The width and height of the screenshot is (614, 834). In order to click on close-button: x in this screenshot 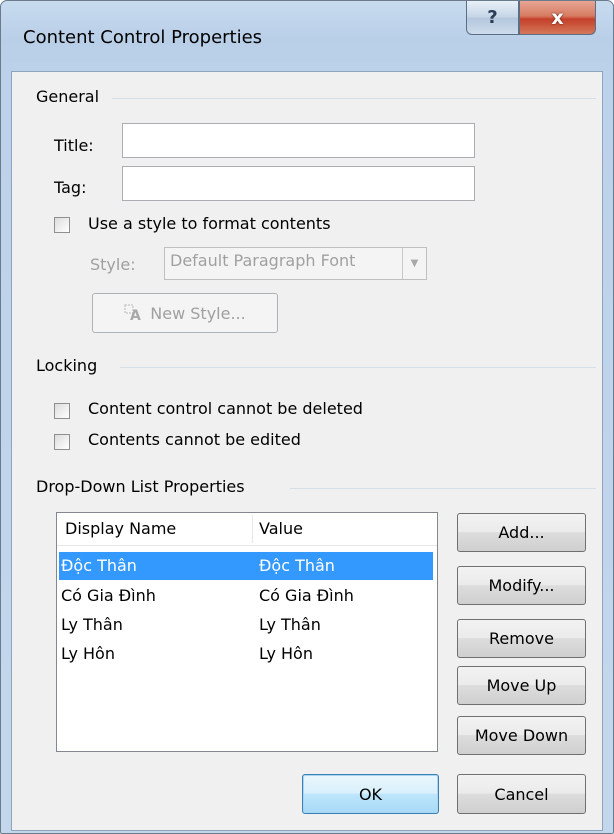, I will do `click(557, 18)`.